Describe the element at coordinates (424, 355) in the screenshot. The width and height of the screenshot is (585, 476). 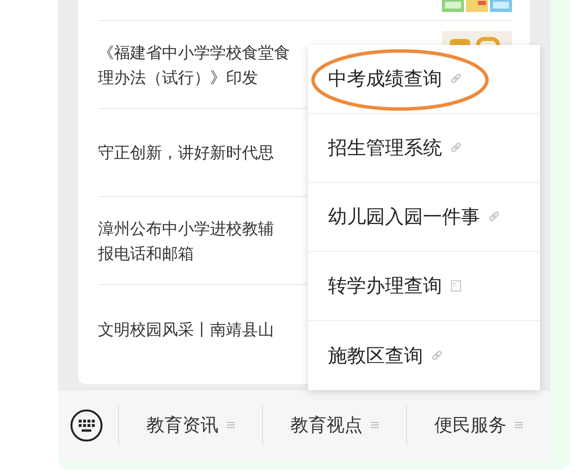
I see `menu-item: 施教区查询` at that location.